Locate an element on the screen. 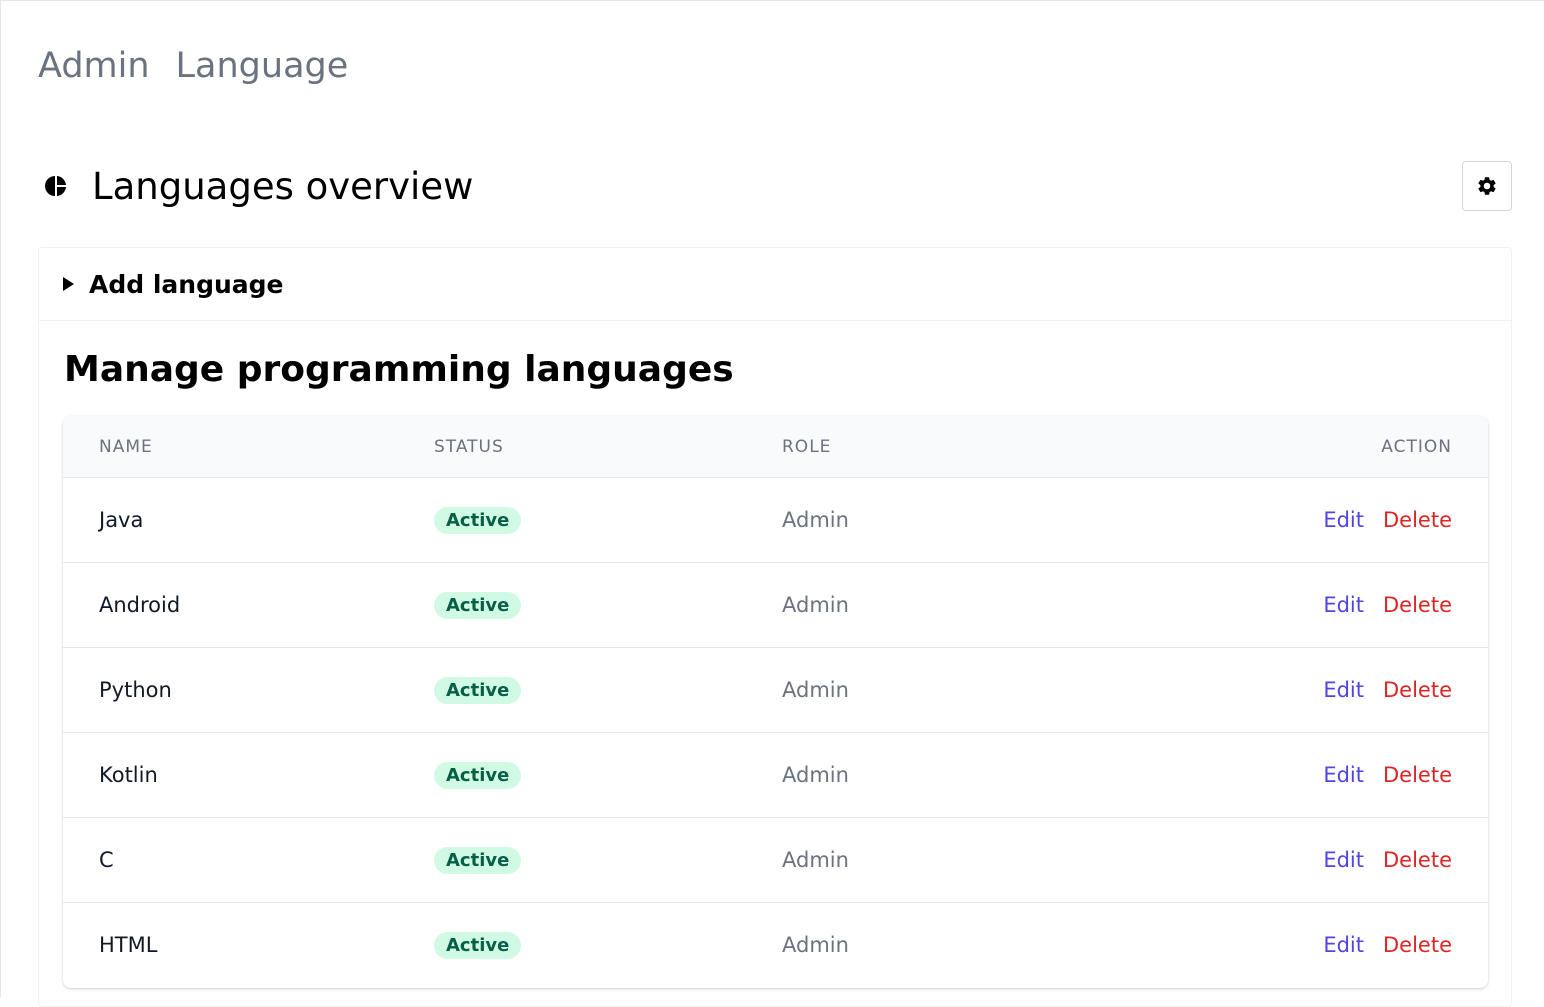  table-row: HTML Active Admin Edit Delete is located at coordinates (775, 945).